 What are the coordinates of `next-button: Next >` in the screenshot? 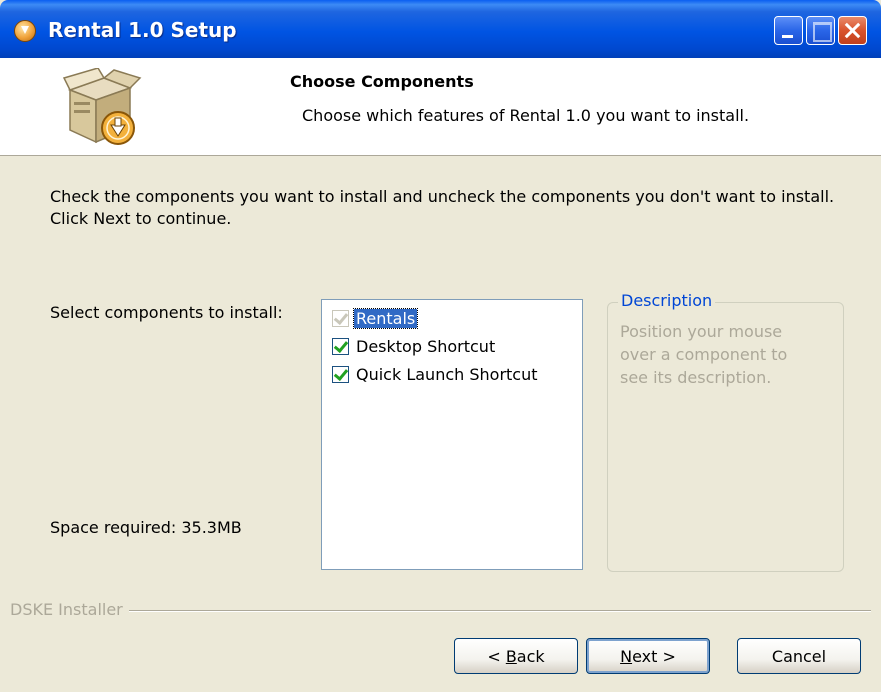 It's located at (648, 656).